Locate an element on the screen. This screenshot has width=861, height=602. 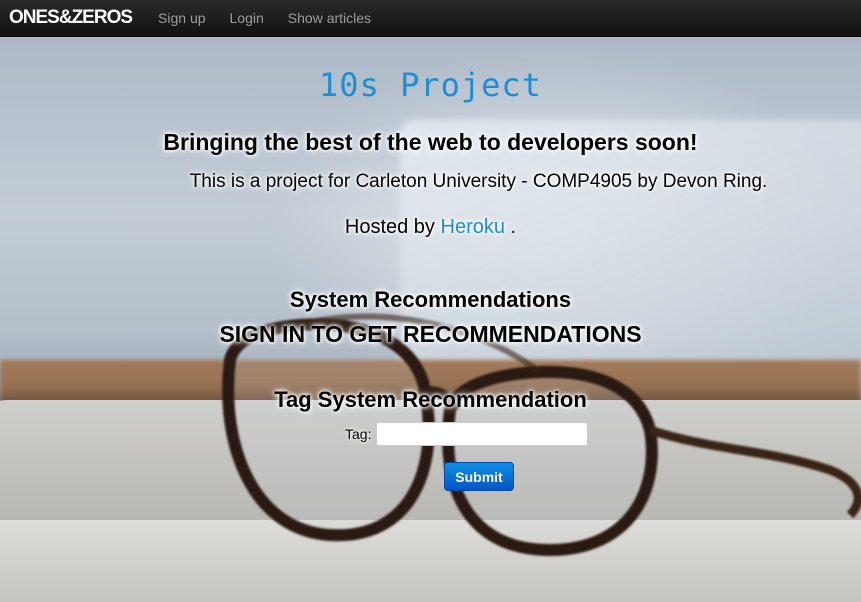
hosted-prefix: Hosted by is located at coordinates (389, 227).